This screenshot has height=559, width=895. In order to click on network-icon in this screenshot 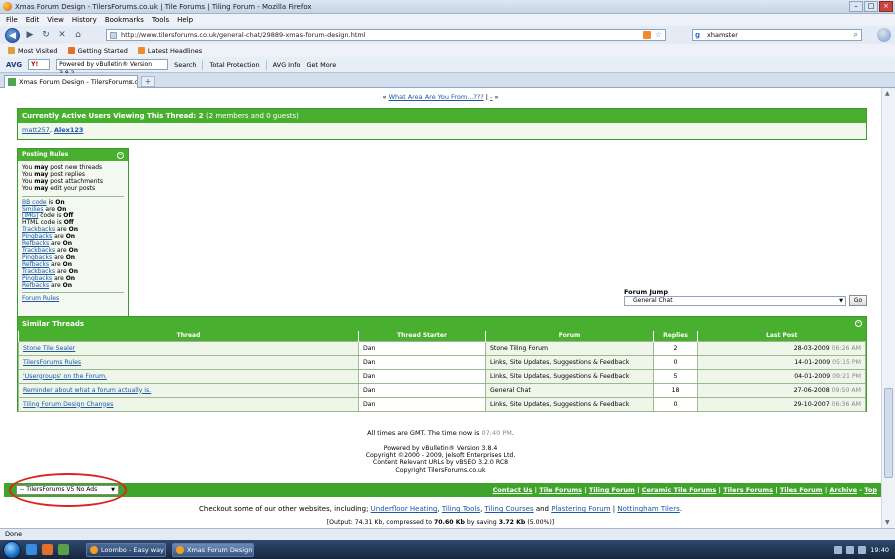, I will do `click(838, 549)`.